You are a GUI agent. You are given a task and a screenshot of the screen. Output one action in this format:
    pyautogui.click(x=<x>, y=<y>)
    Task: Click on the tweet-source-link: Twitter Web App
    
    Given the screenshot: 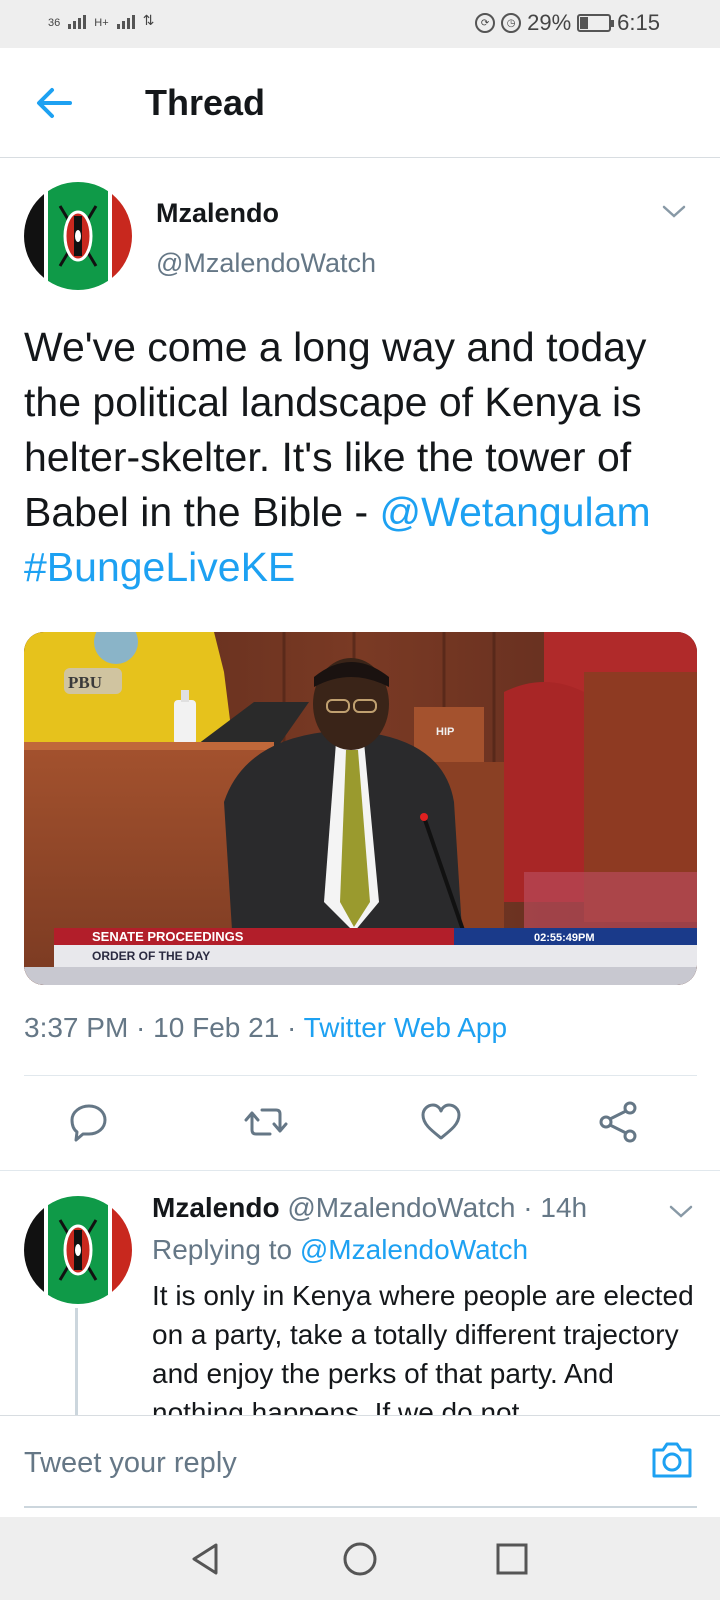 What is the action you would take?
    pyautogui.click(x=405, y=1027)
    